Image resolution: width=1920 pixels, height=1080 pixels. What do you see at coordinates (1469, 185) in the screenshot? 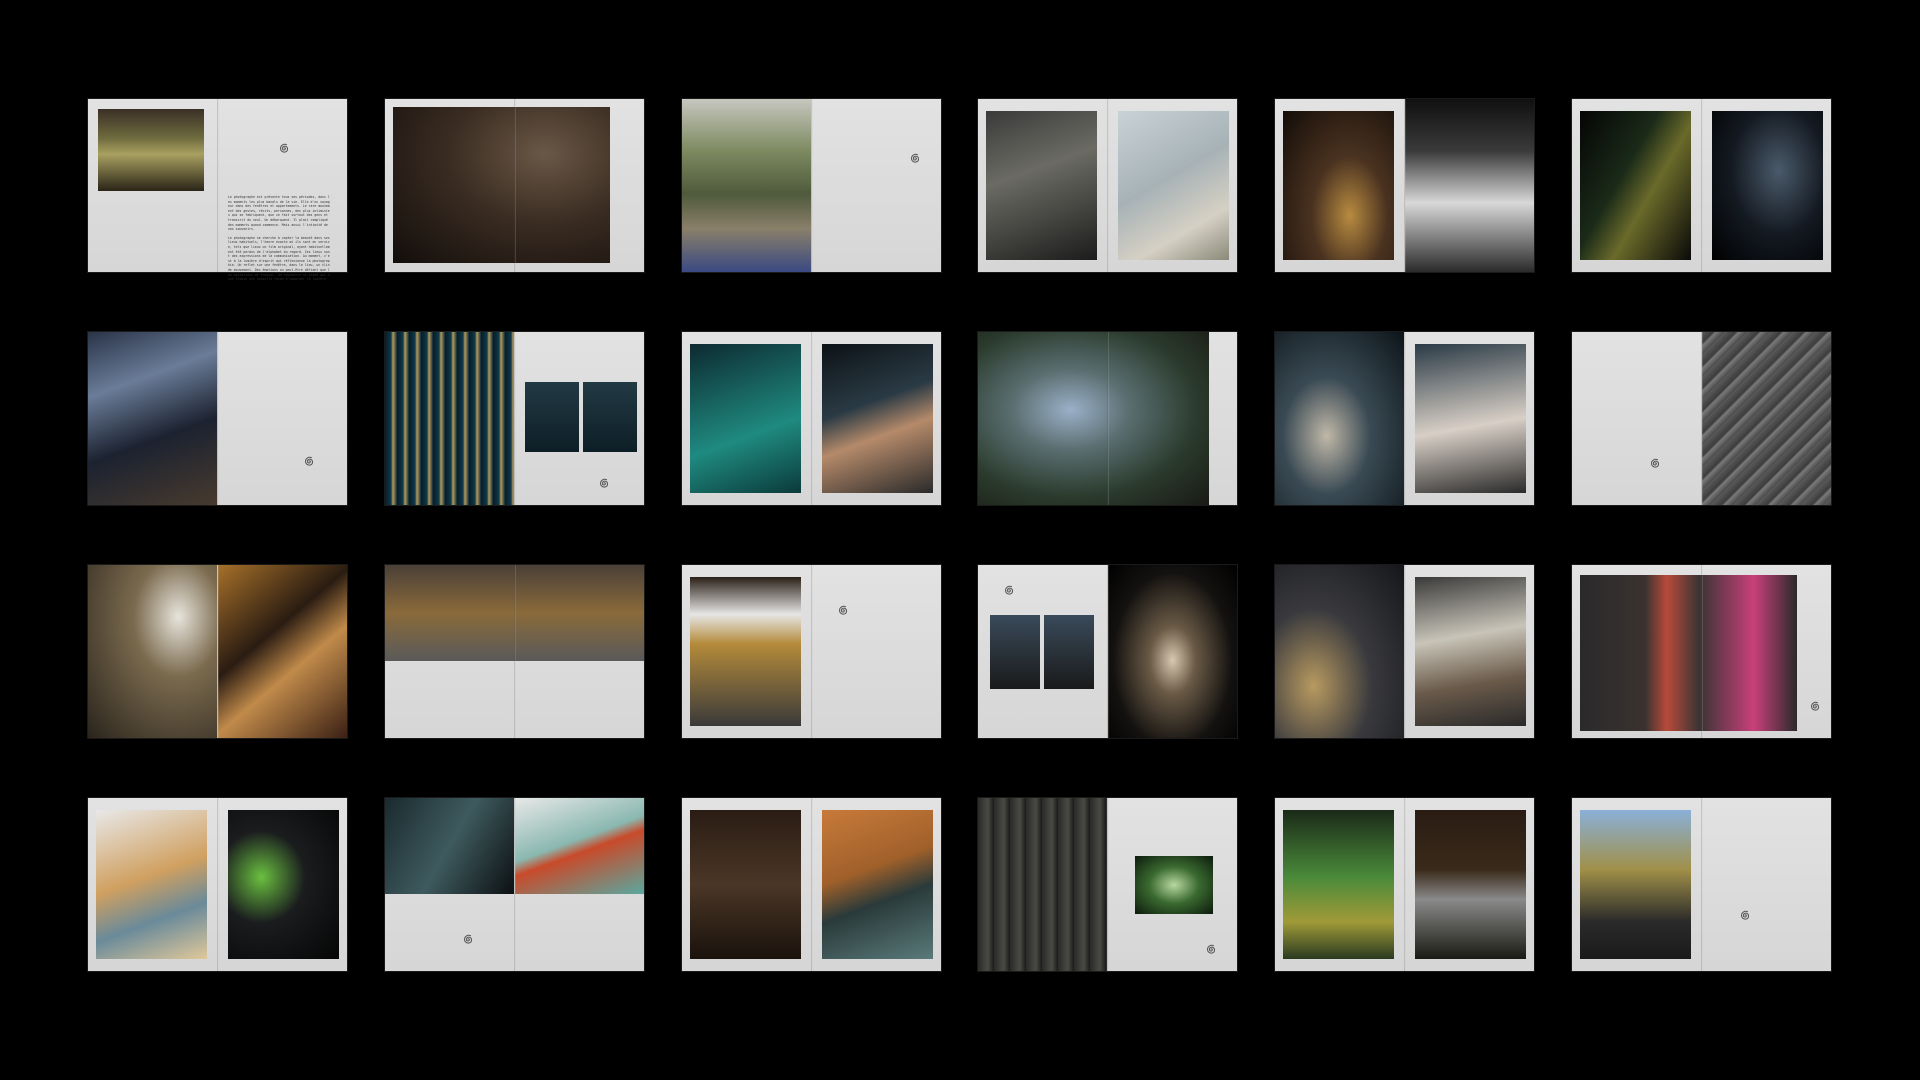
I see `upside-down-photo` at bounding box center [1469, 185].